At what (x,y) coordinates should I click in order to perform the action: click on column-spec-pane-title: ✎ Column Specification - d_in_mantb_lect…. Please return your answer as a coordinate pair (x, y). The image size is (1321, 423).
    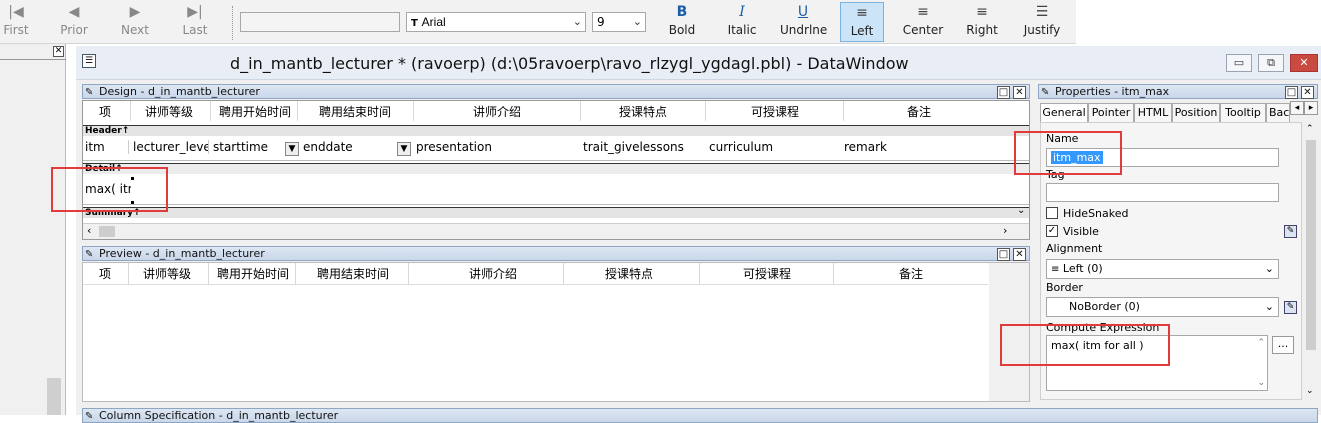
    Looking at the image, I should click on (700, 415).